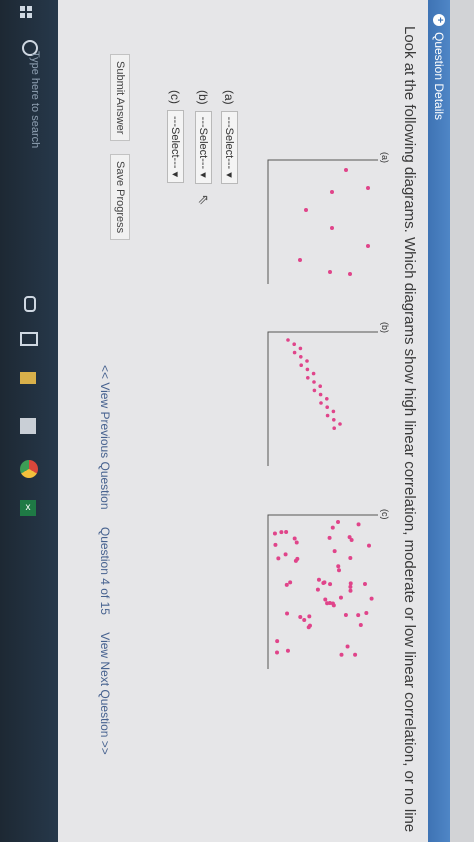 The image size is (474, 842). I want to click on chevron-down-icon: ▾, so click(203, 175).